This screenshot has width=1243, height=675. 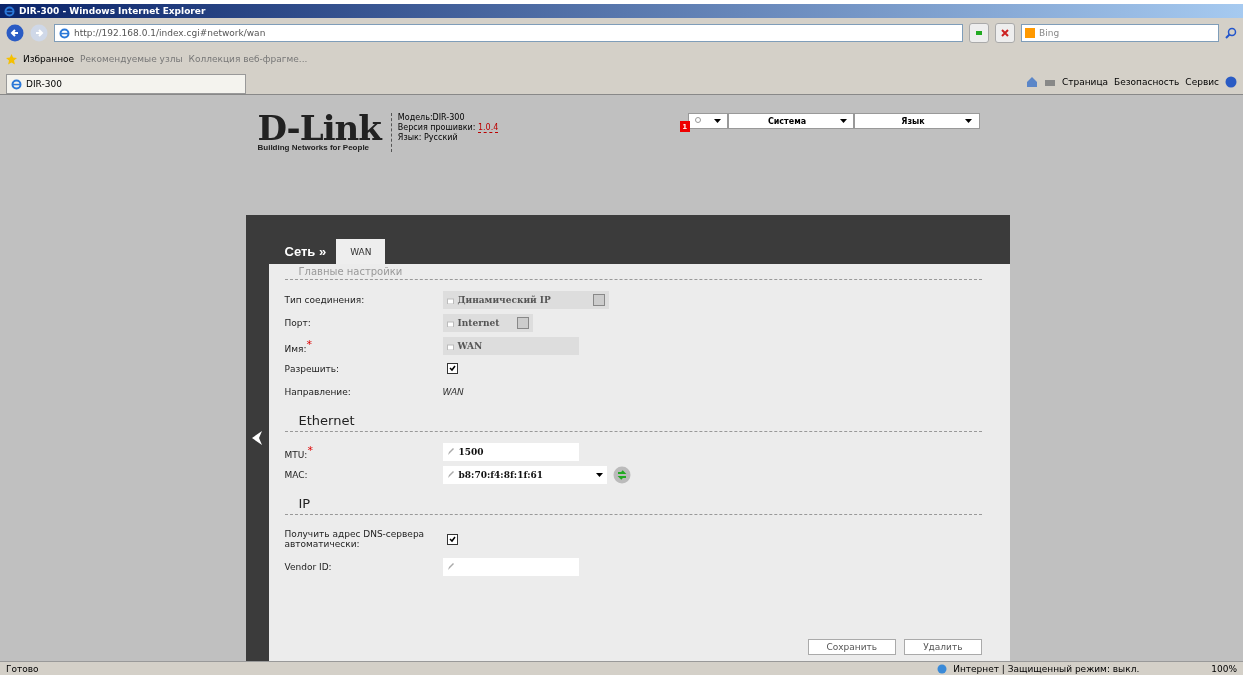 I want to click on search-field: Bing, so click(x=1120, y=33).